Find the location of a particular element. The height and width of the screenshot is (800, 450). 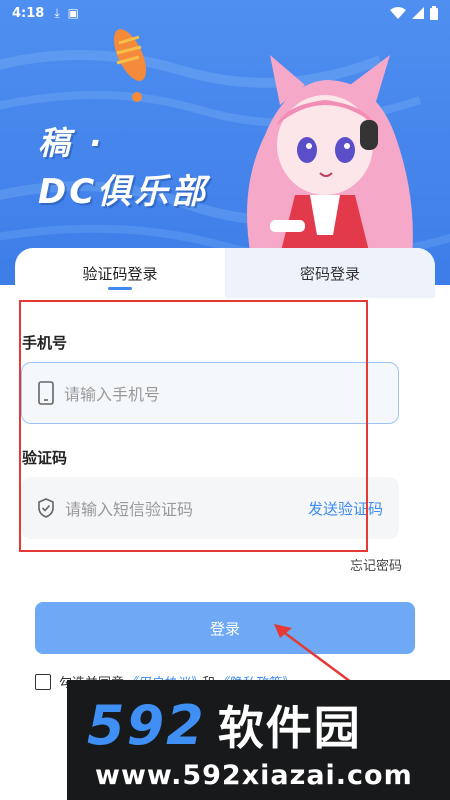

watermark-banner: 592 软件园 www.592xiazai.com is located at coordinates (258, 740).